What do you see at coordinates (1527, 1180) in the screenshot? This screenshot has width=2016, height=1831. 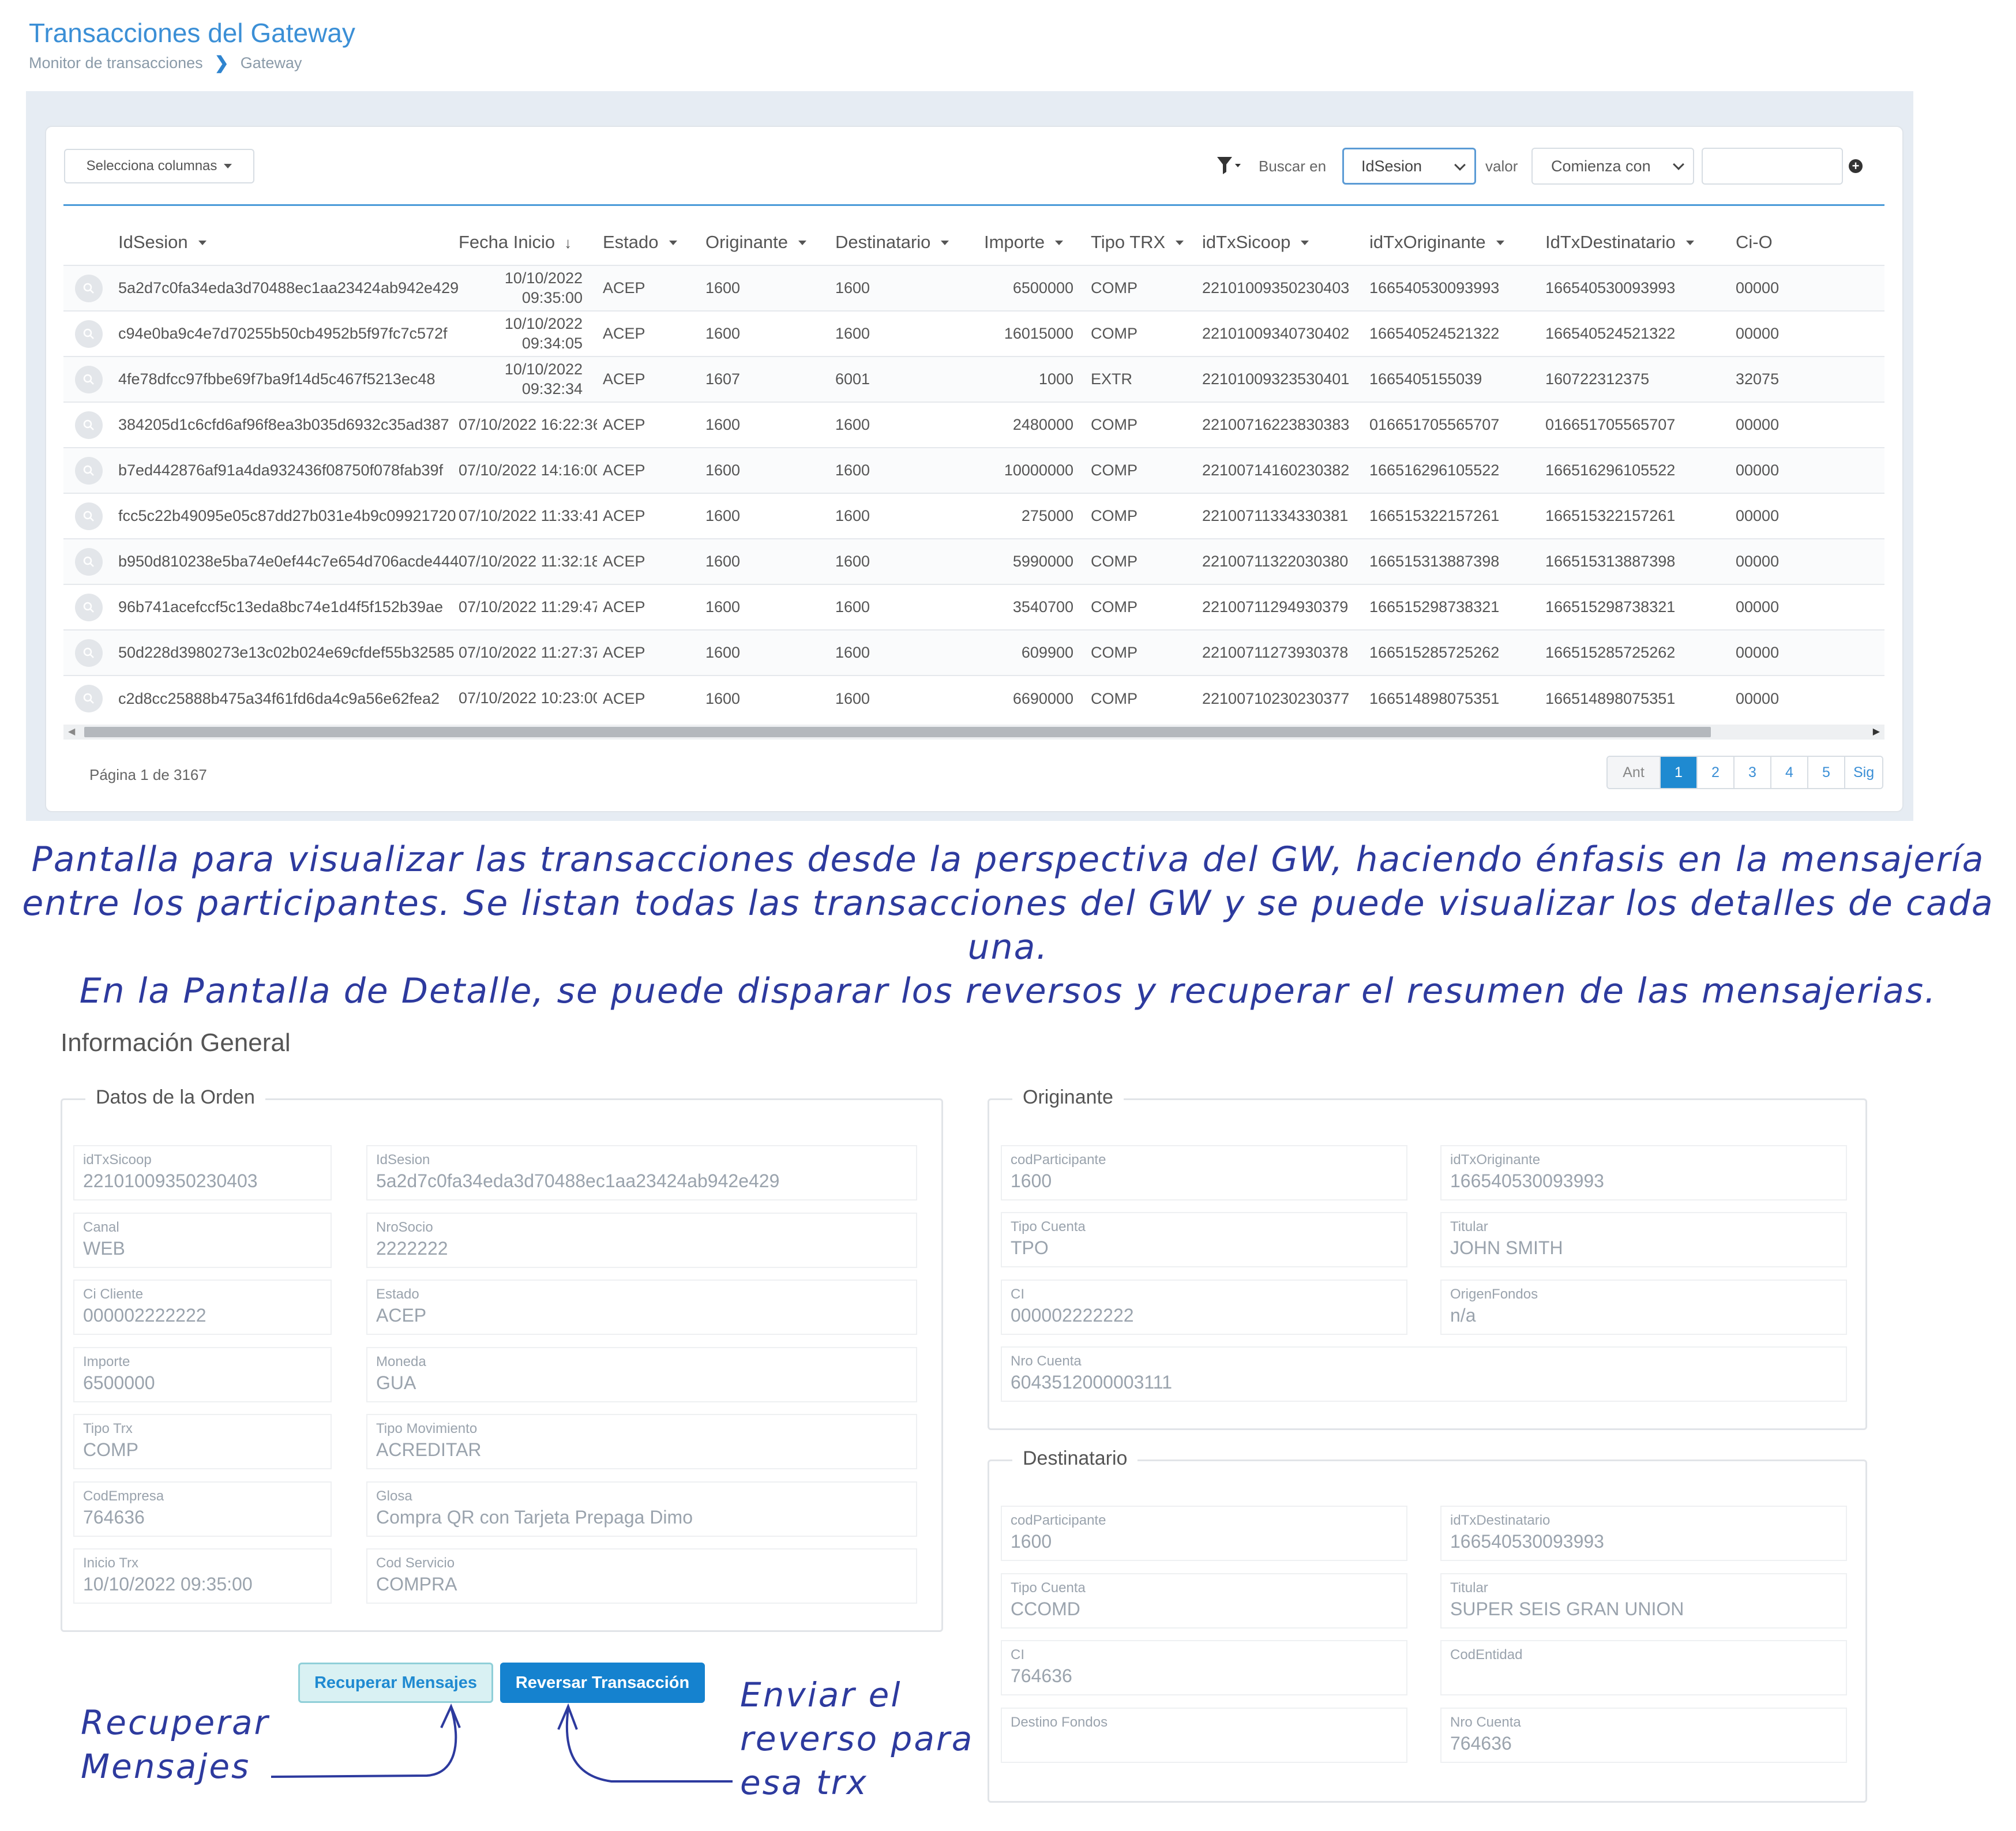 I see `field-value: 166540530093993` at bounding box center [1527, 1180].